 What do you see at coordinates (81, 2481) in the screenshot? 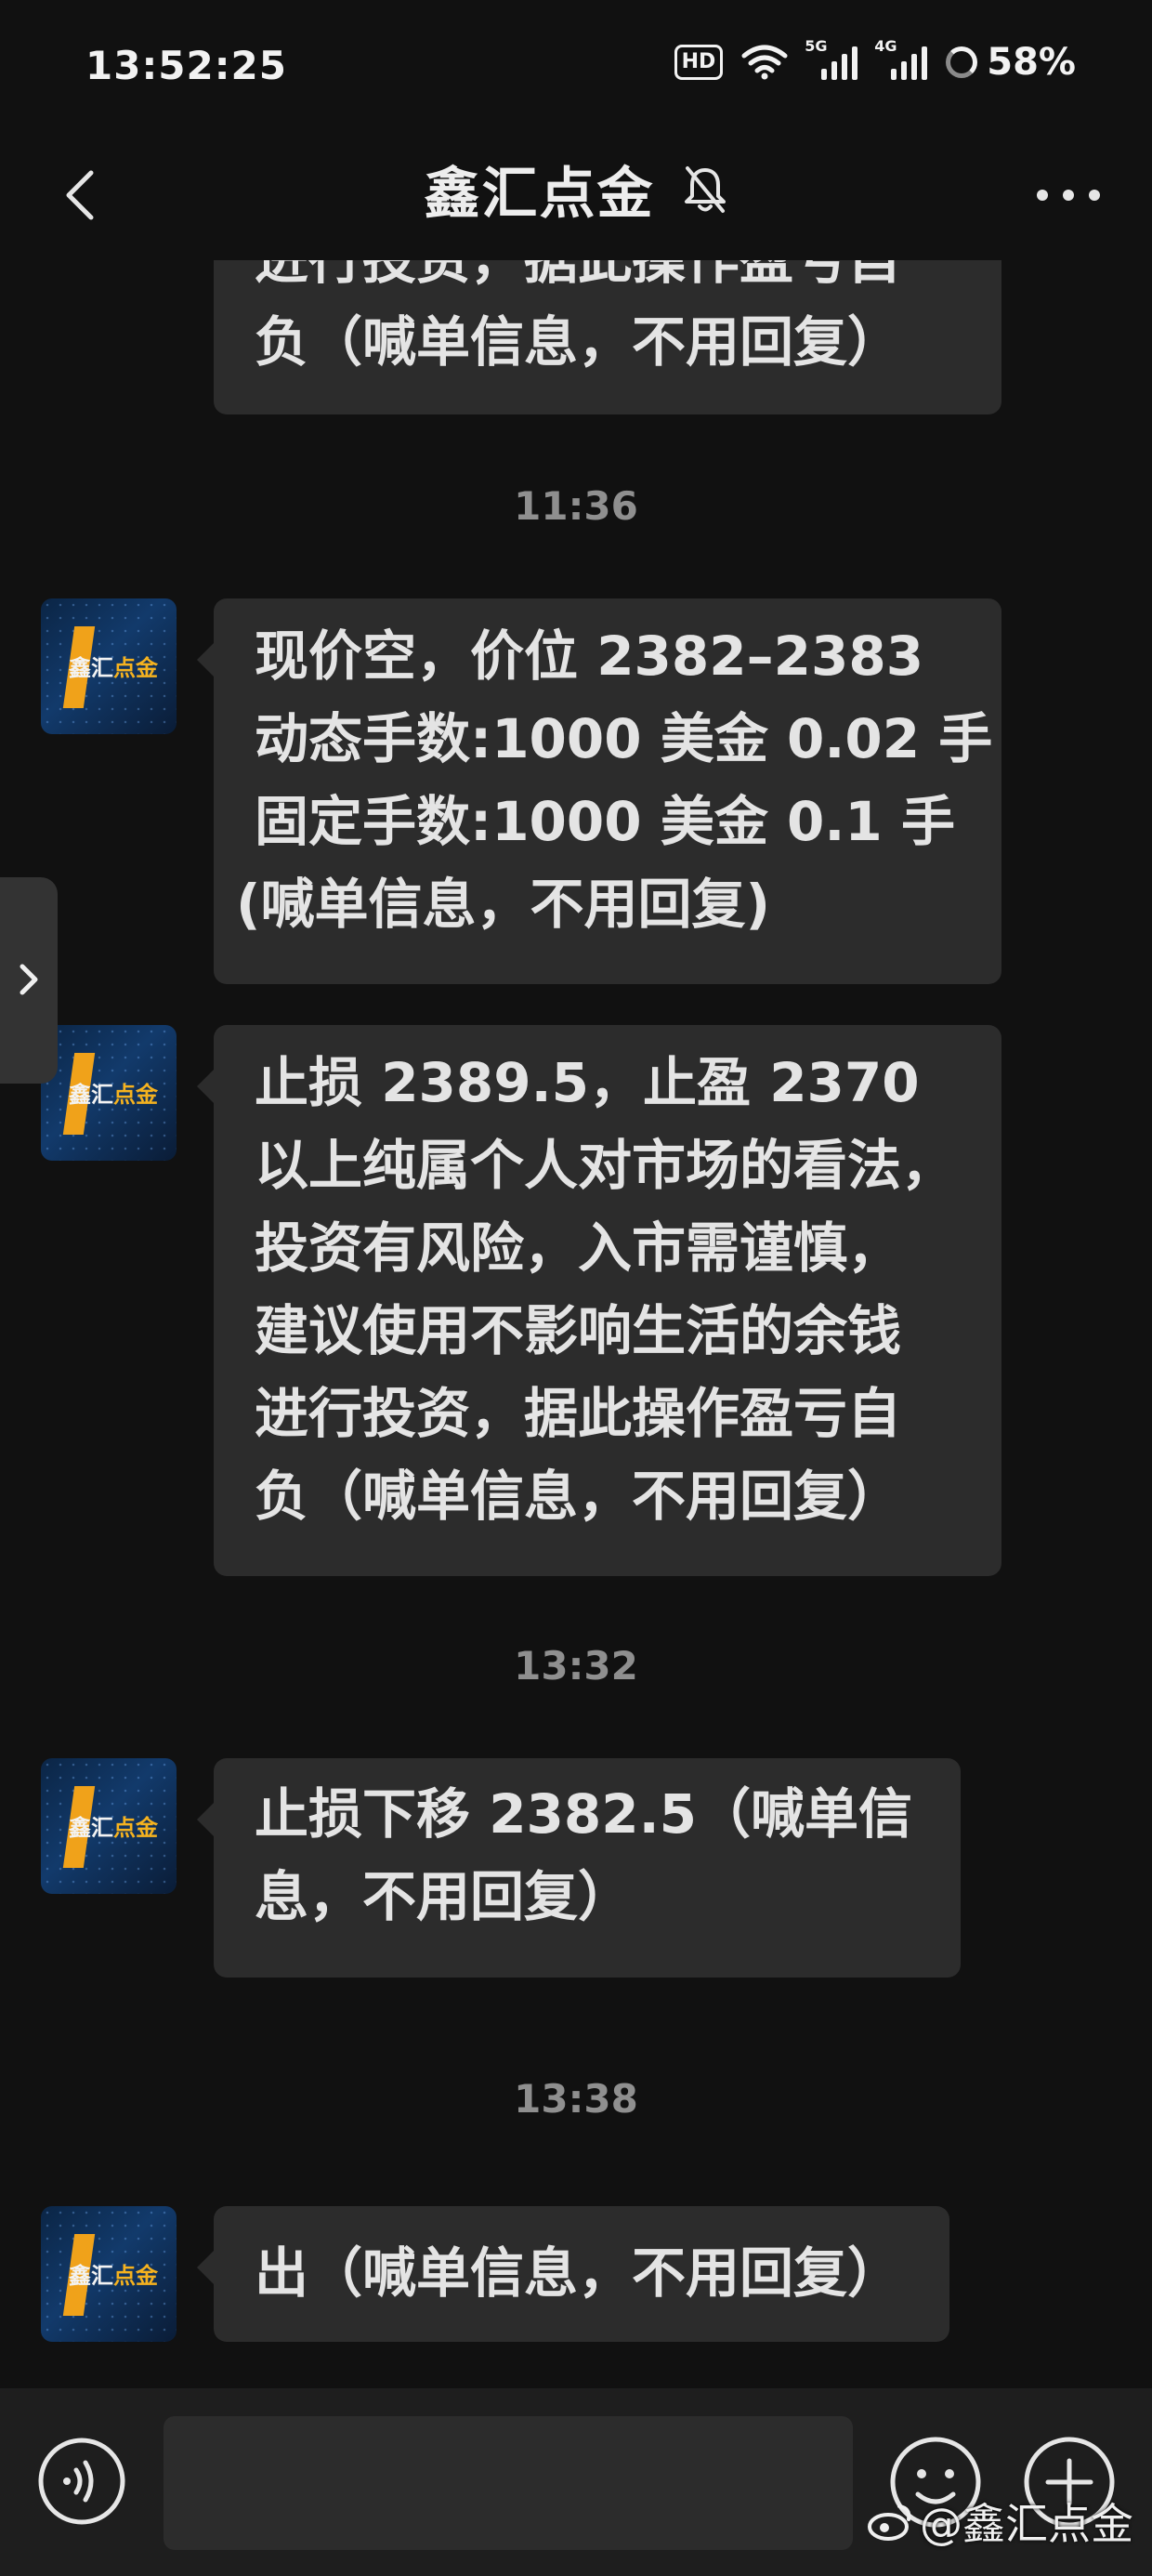
I see `voice-input-icon` at bounding box center [81, 2481].